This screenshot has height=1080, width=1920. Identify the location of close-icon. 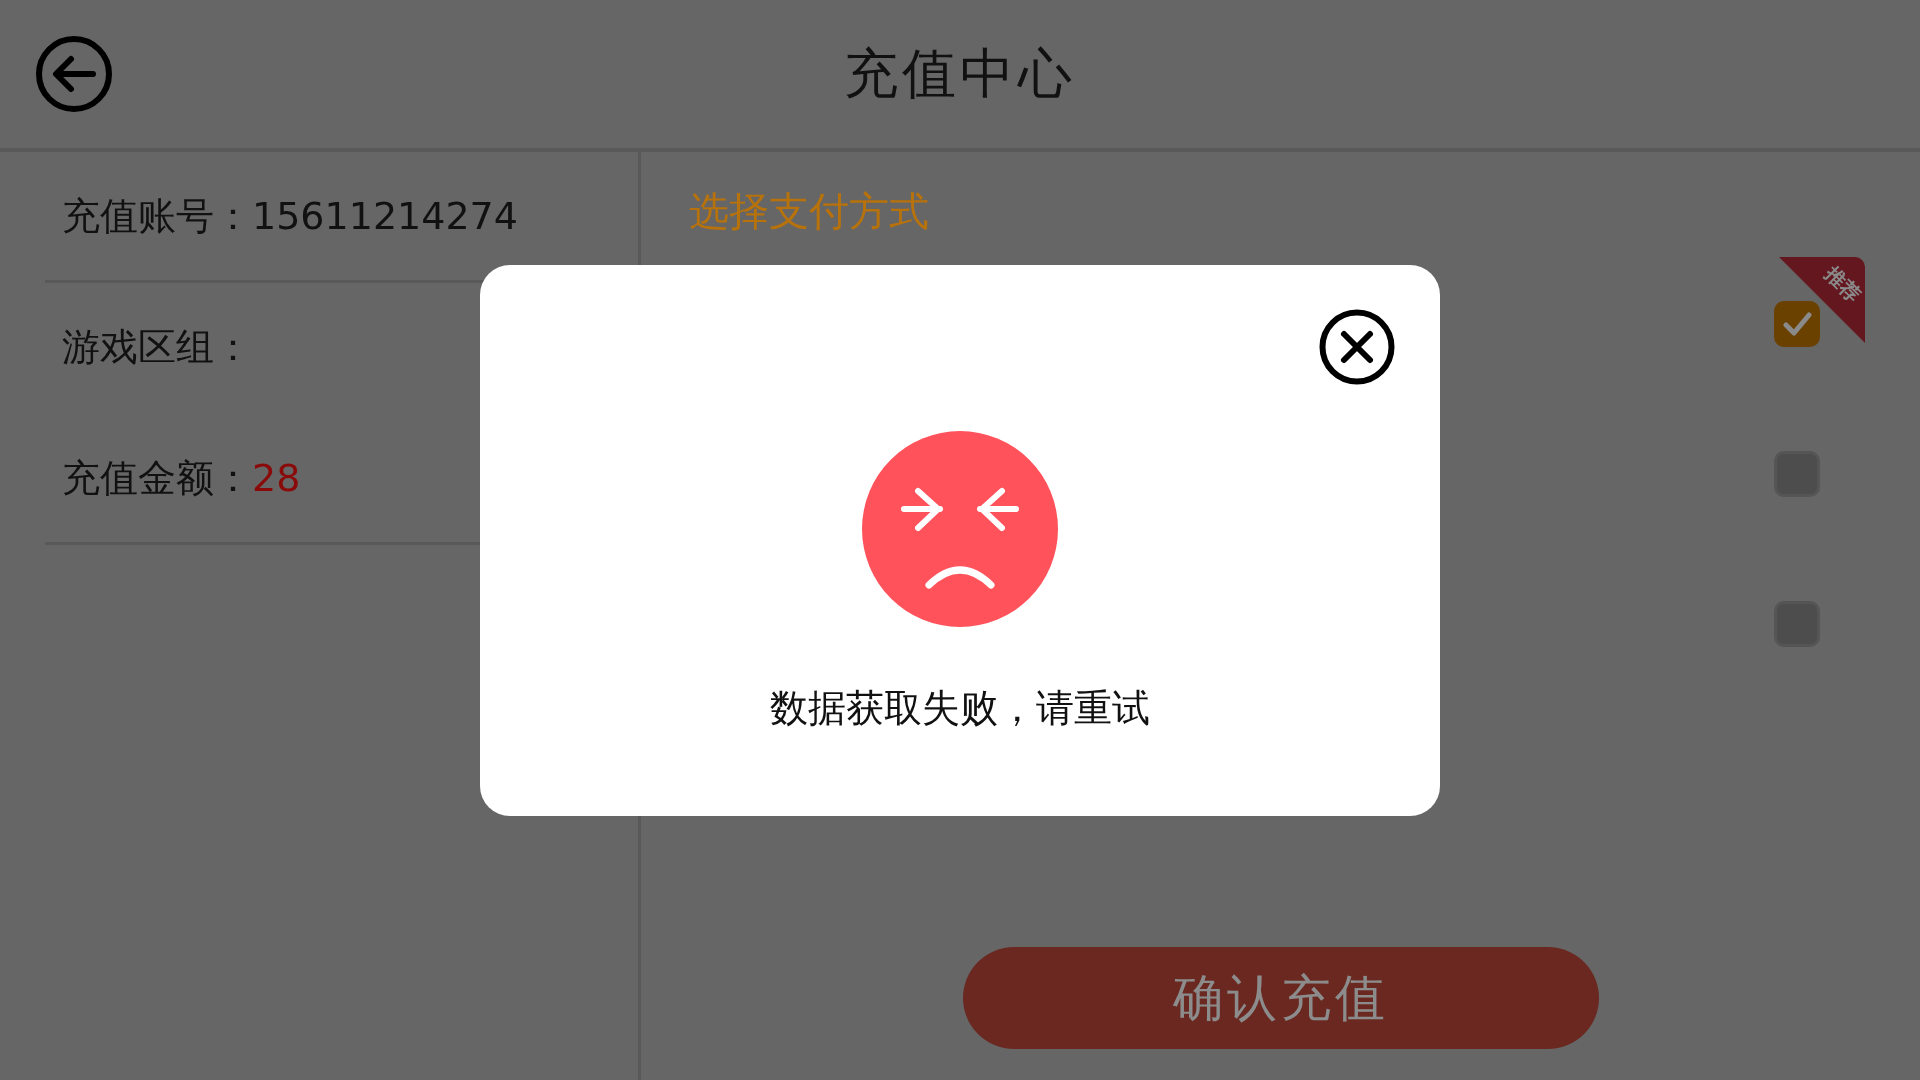
(1357, 346).